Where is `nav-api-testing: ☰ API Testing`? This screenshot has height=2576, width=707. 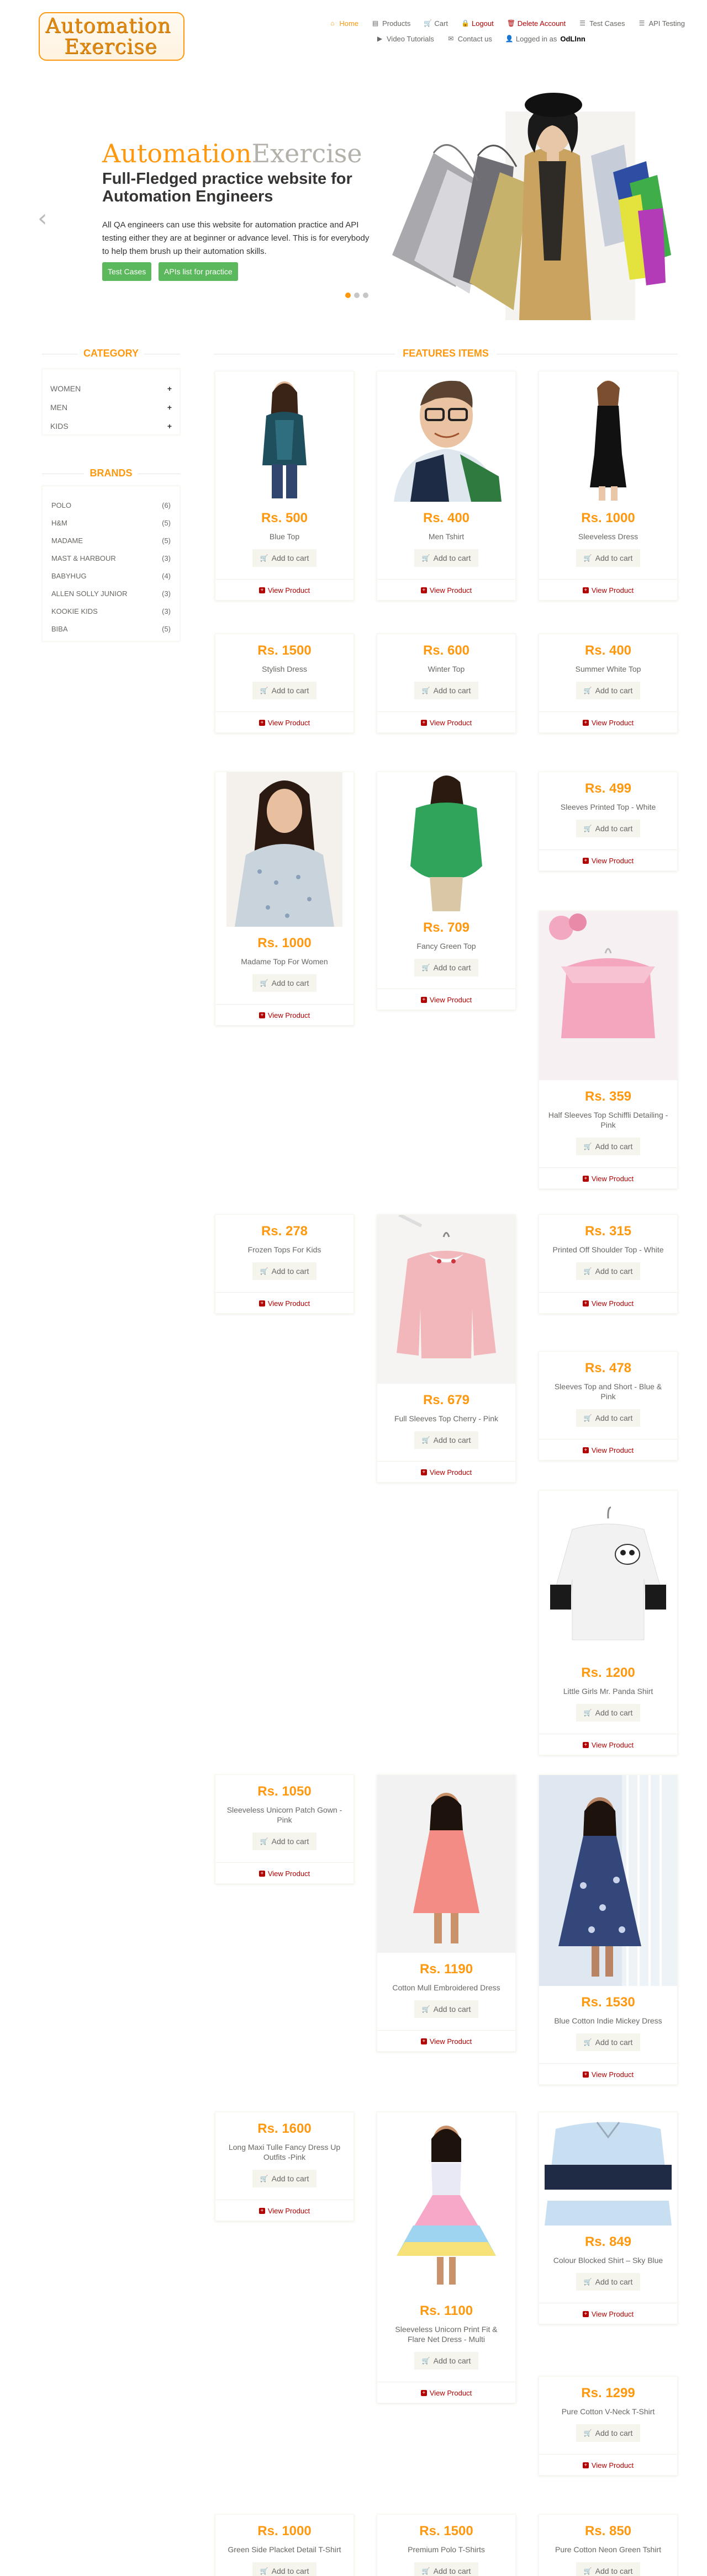 nav-api-testing: ☰ API Testing is located at coordinates (661, 23).